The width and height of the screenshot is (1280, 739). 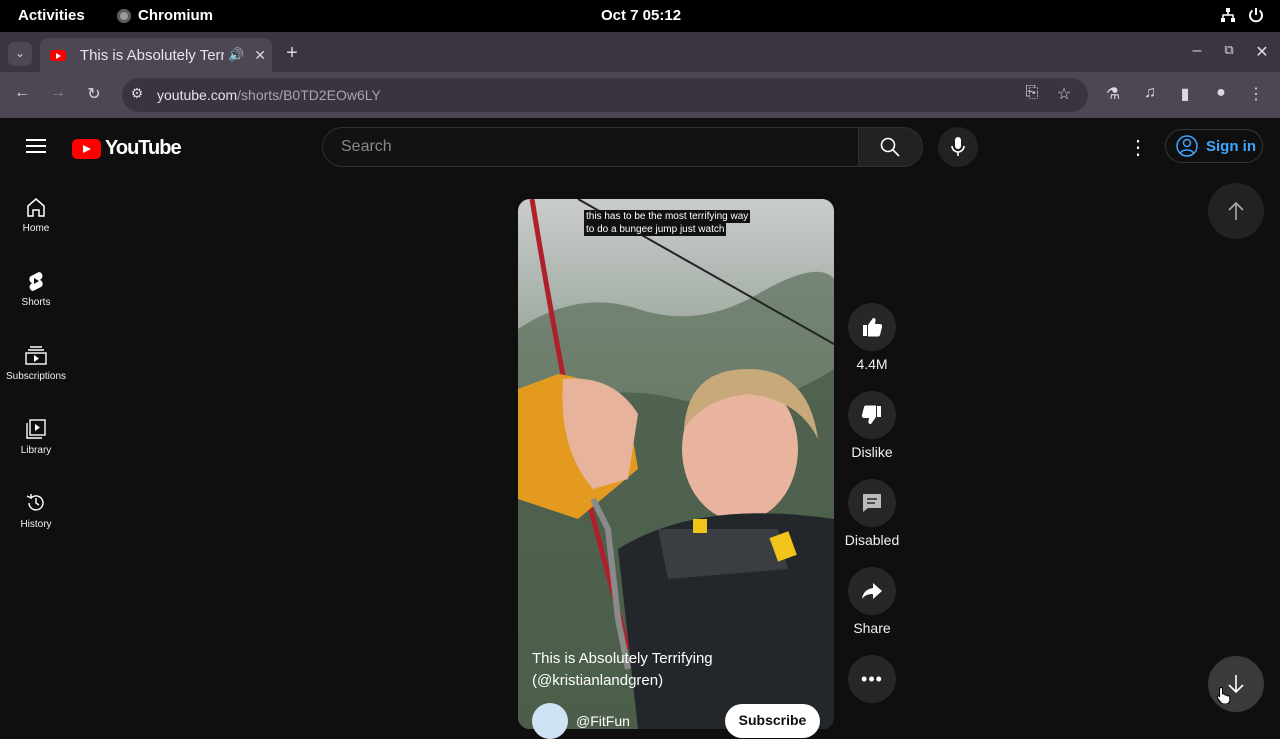 I want to click on more-dots-icon: •••, so click(x=872, y=679).